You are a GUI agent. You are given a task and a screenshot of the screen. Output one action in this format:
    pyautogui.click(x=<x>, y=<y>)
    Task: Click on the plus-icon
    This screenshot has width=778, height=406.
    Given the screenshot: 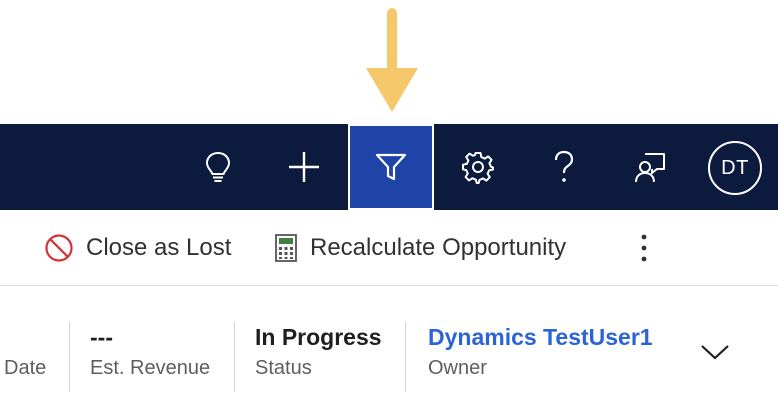 What is the action you would take?
    pyautogui.click(x=304, y=167)
    